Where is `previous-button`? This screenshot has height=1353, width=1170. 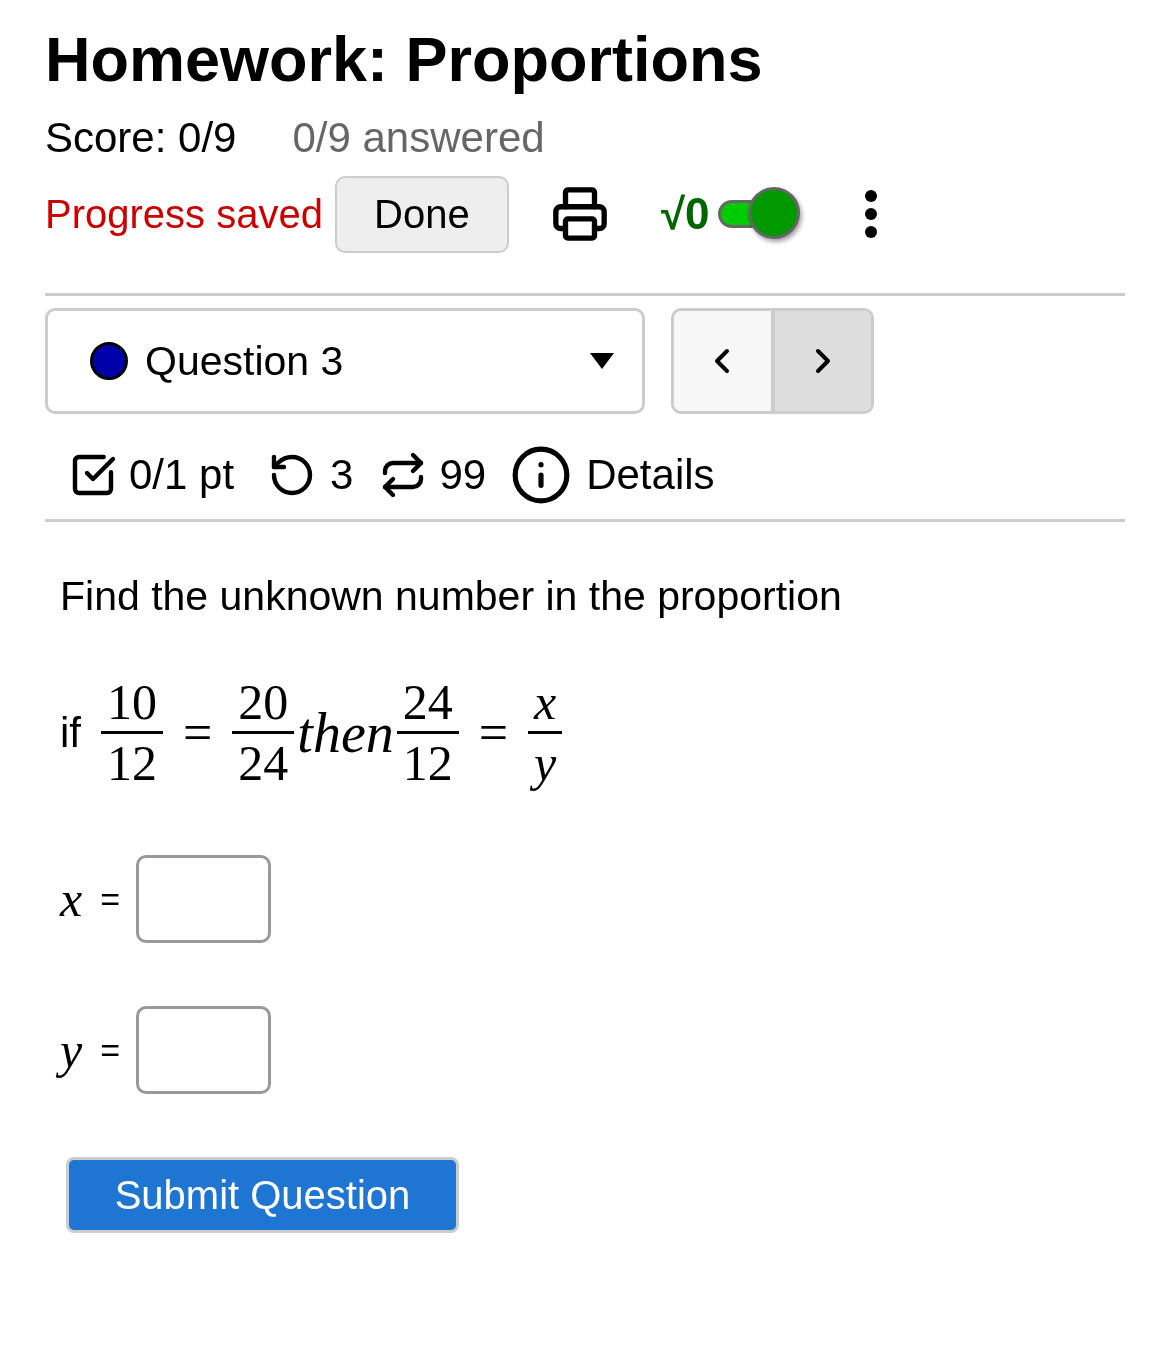
previous-button is located at coordinates (724, 361).